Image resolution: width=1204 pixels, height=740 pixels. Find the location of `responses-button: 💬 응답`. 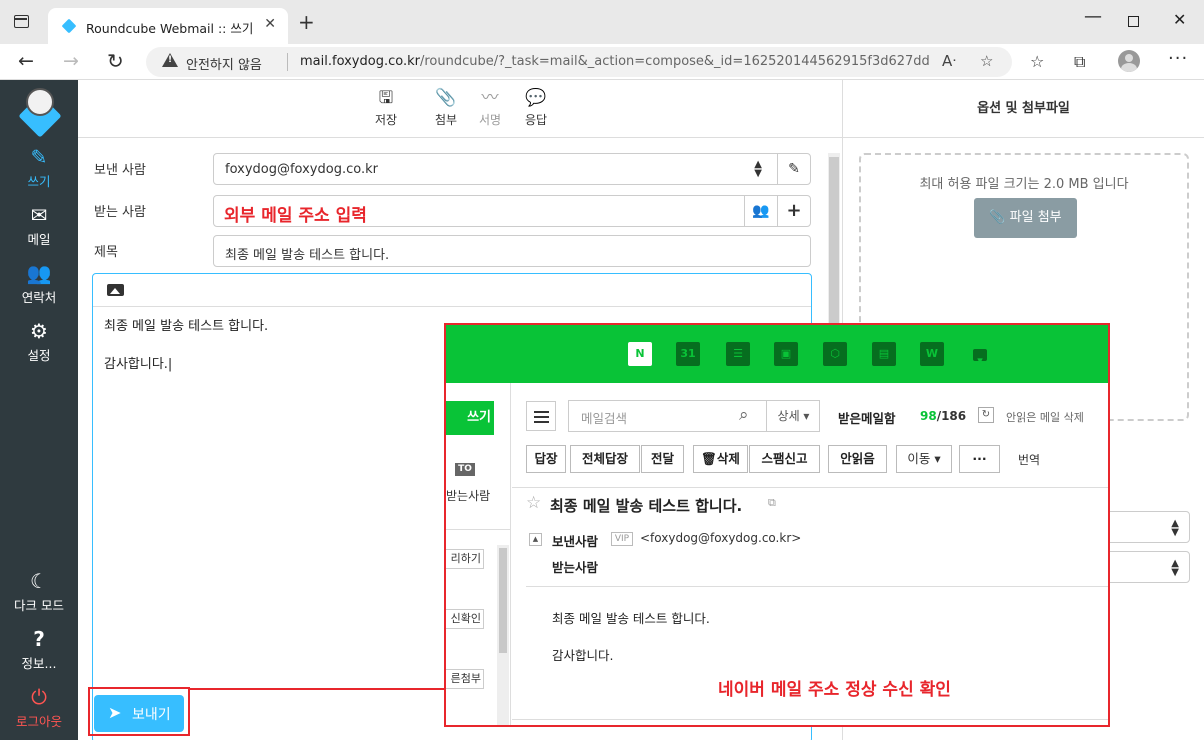

responses-button: 💬 응답 is located at coordinates (536, 108).